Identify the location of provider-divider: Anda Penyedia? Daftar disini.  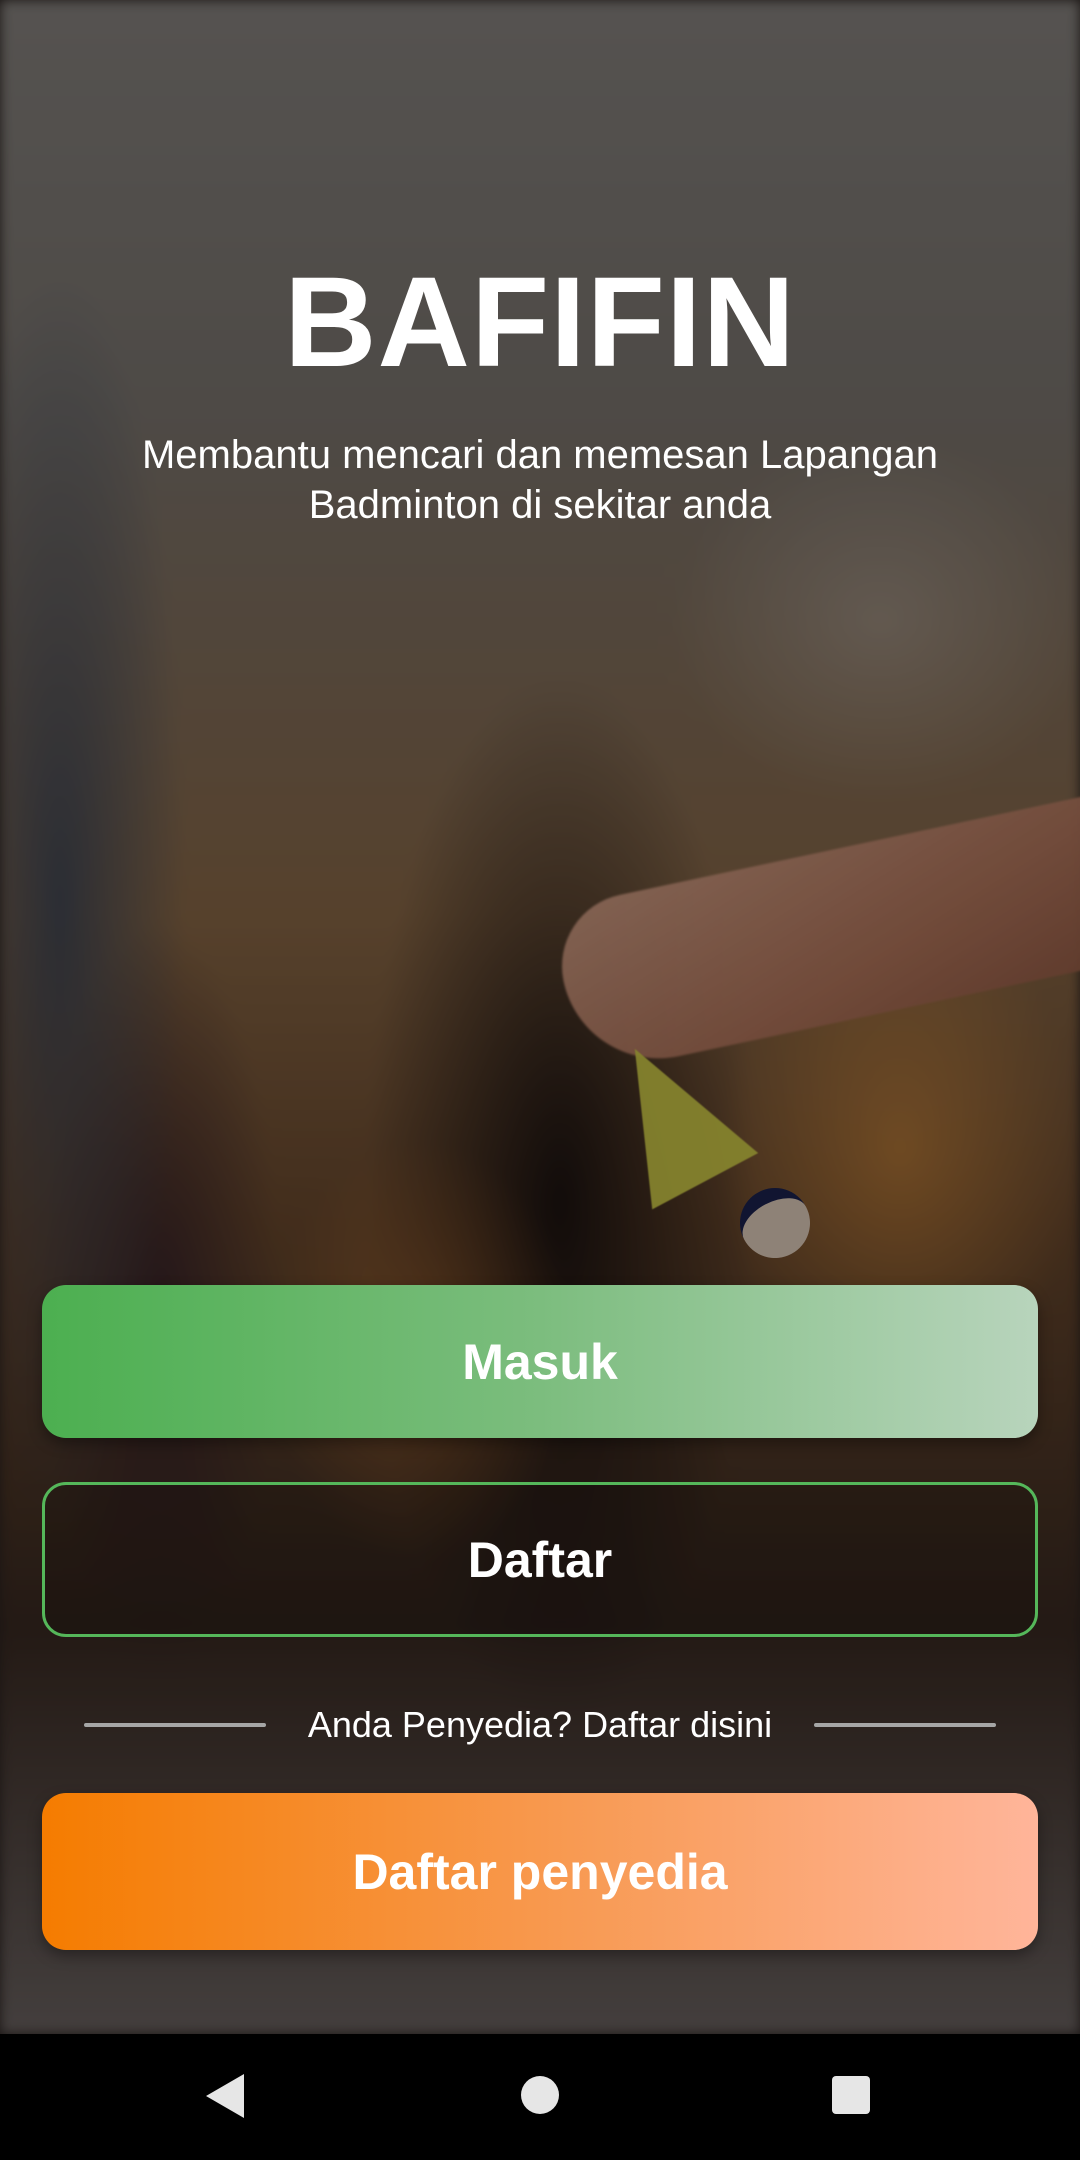
(540, 1725).